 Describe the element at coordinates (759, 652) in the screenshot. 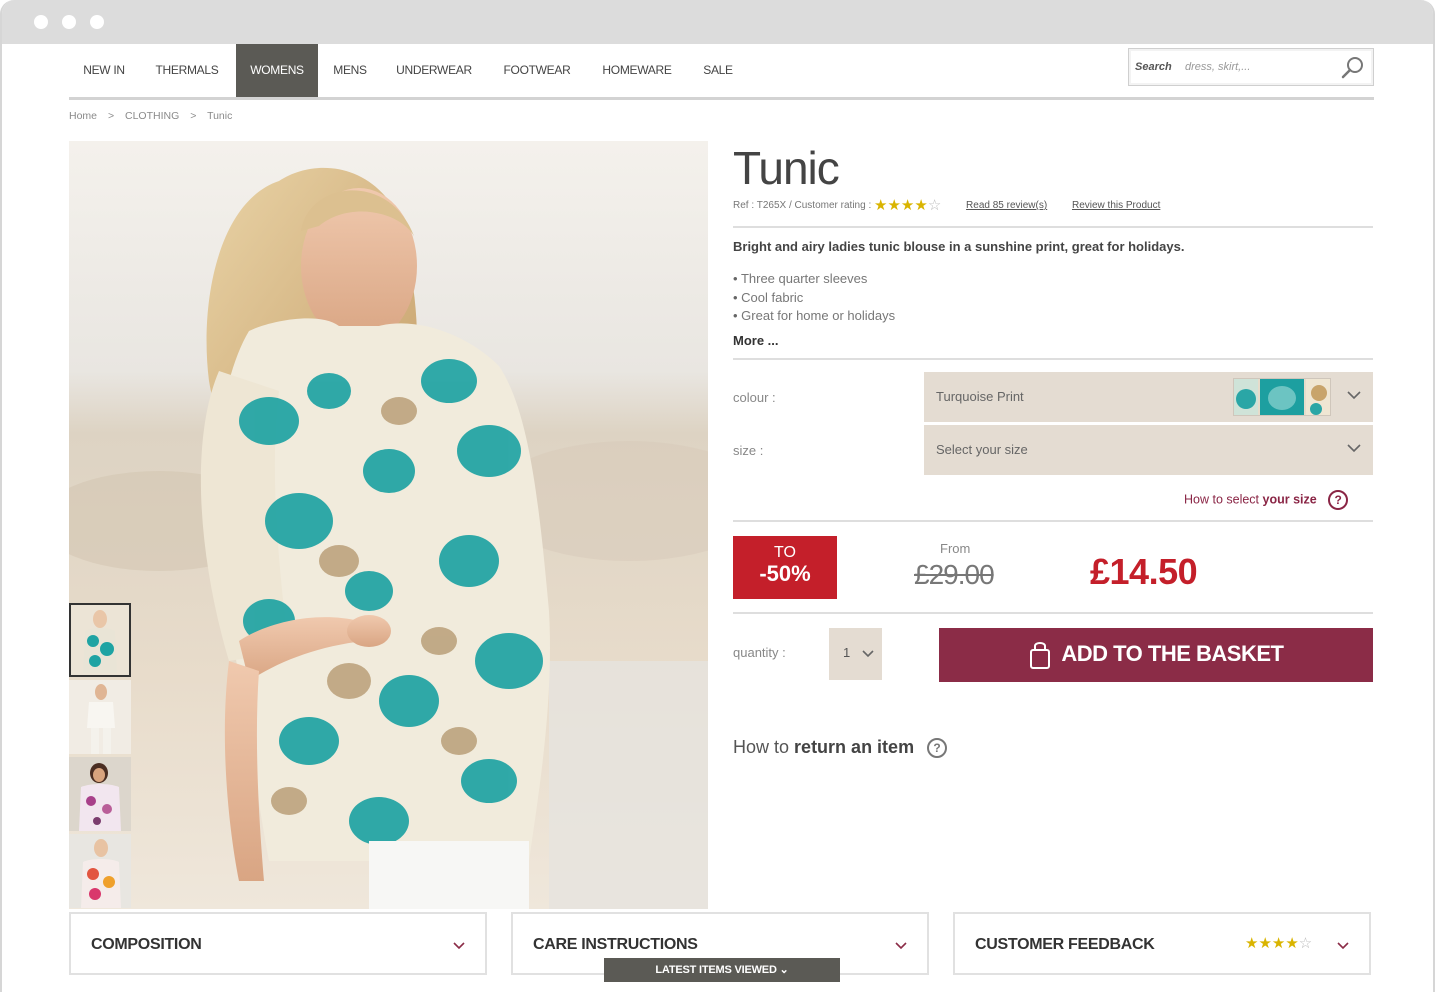

I see `quantity-label: quantity :` at that location.